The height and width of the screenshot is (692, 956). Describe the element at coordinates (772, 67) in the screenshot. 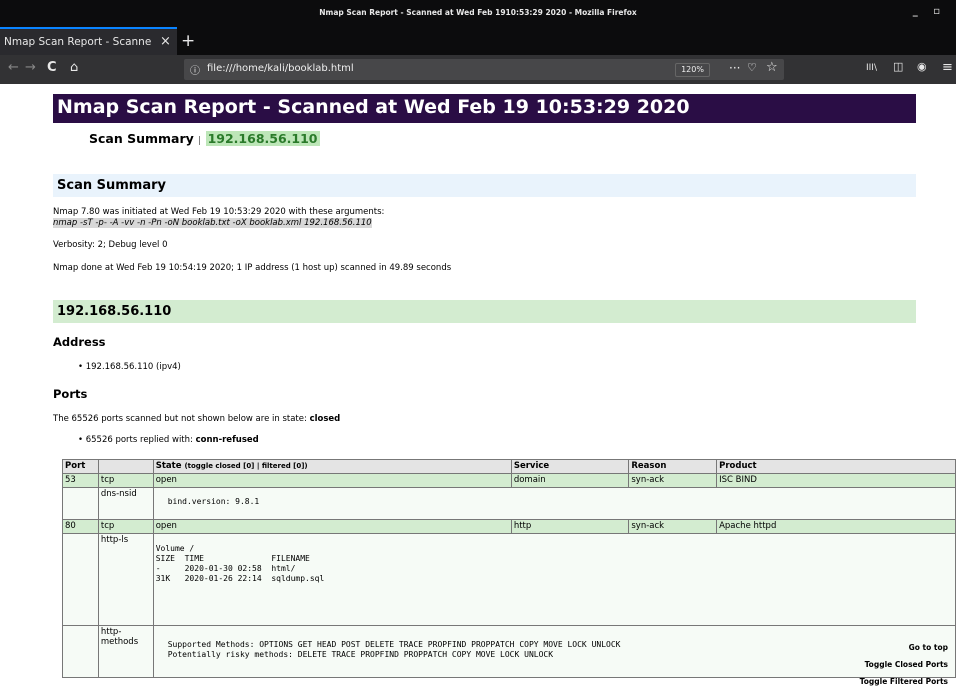

I see `bookmark-star-icon: ☆` at that location.